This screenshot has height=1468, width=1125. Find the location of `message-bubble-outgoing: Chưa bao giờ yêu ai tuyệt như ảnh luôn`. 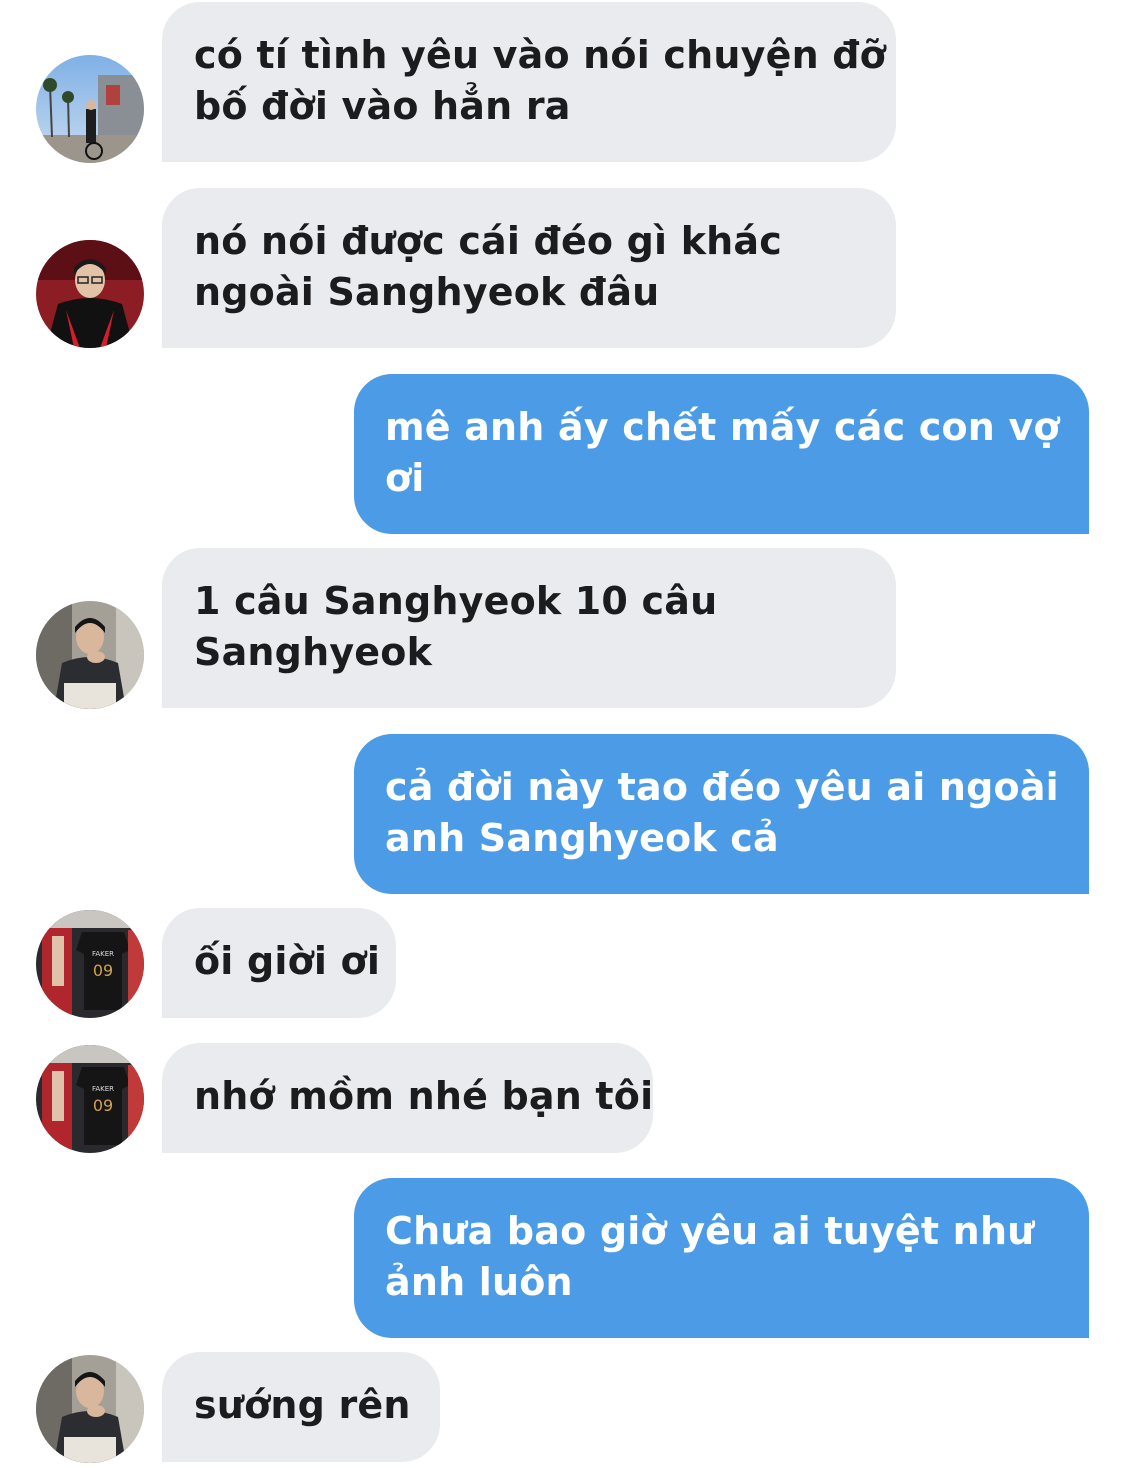

message-bubble-outgoing: Chưa bao giờ yêu ai tuyệt như ảnh luôn is located at coordinates (721, 1258).